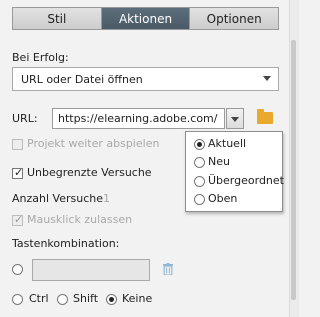 The height and width of the screenshot is (317, 320). What do you see at coordinates (168, 269) in the screenshot?
I see `trash-icon` at bounding box center [168, 269].